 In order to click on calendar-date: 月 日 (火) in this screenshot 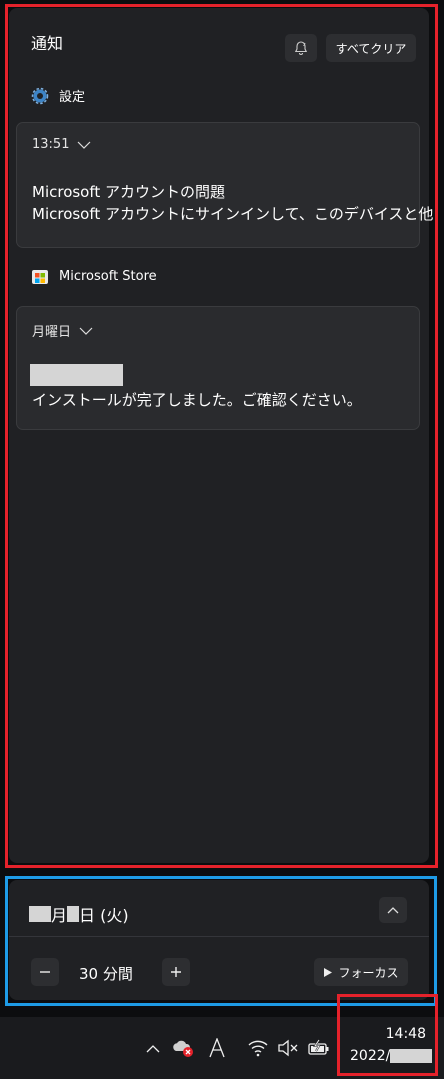, I will do `click(79, 914)`.